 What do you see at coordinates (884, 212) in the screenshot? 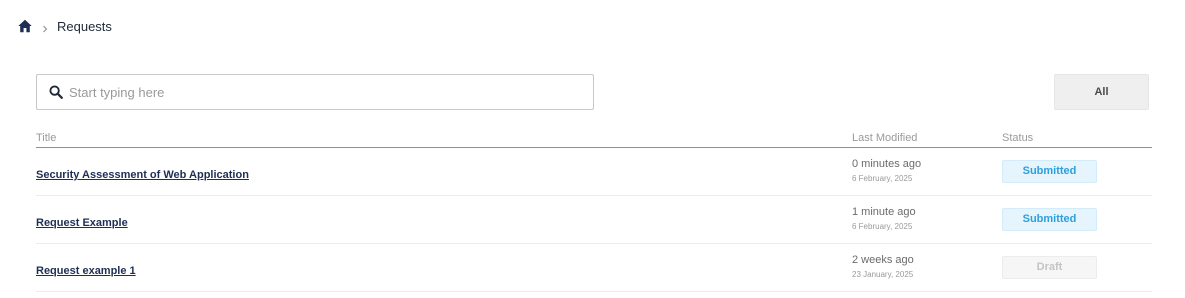
I see `modified-relative: 1 minute ago` at bounding box center [884, 212].